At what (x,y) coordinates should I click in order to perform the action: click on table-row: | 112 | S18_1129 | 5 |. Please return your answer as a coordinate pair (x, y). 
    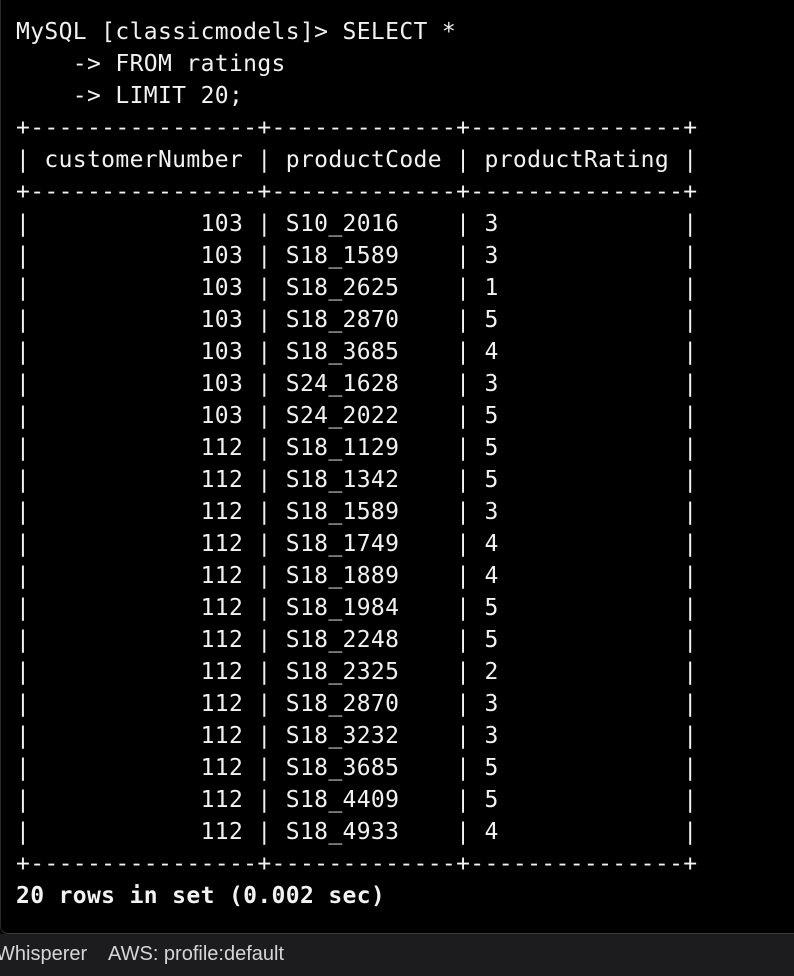
    Looking at the image, I should click on (357, 448).